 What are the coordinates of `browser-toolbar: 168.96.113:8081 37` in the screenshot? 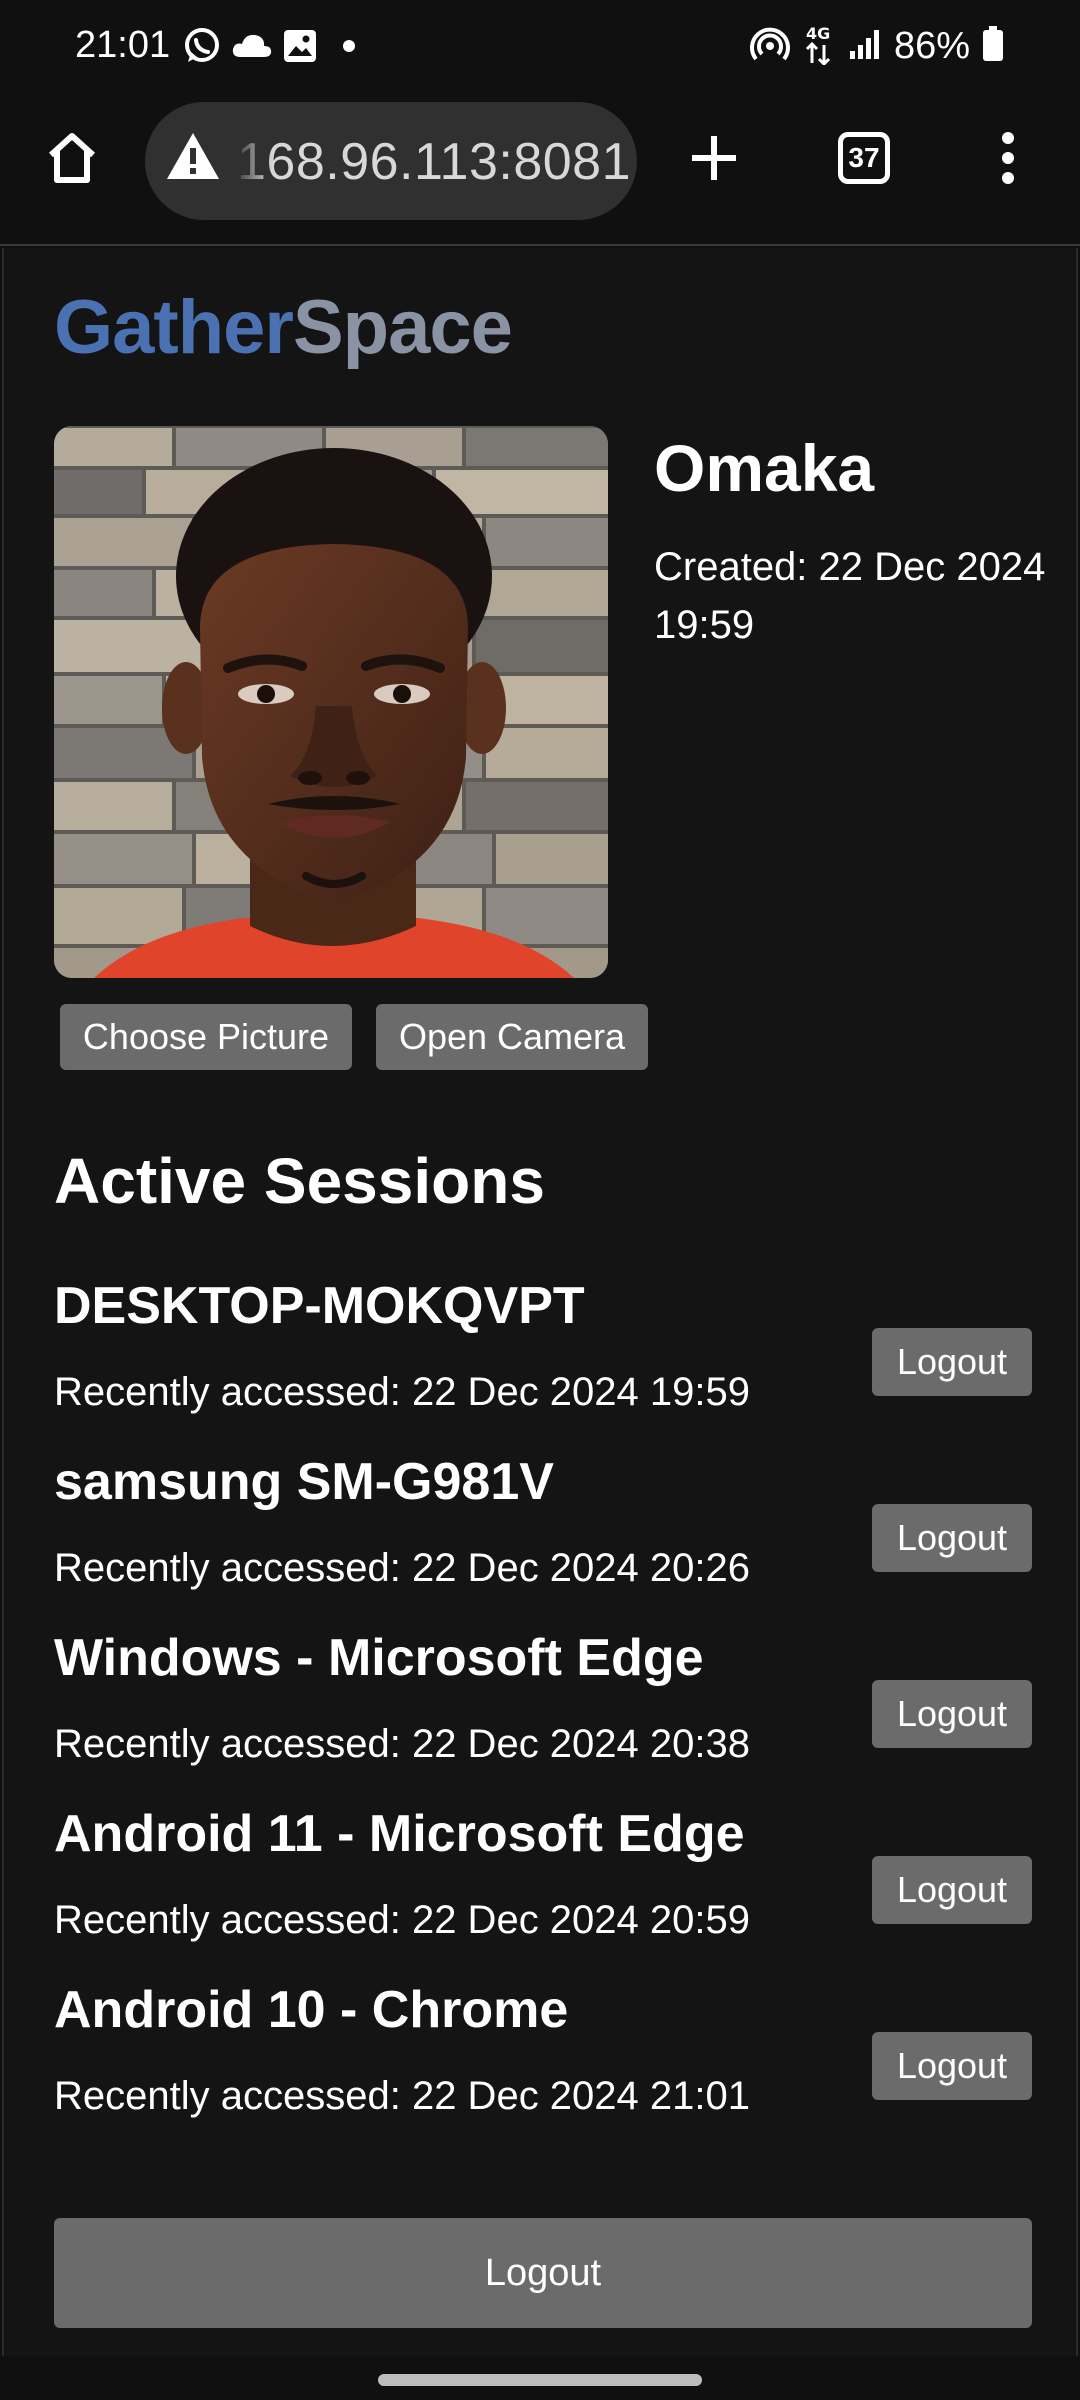 It's located at (540, 171).